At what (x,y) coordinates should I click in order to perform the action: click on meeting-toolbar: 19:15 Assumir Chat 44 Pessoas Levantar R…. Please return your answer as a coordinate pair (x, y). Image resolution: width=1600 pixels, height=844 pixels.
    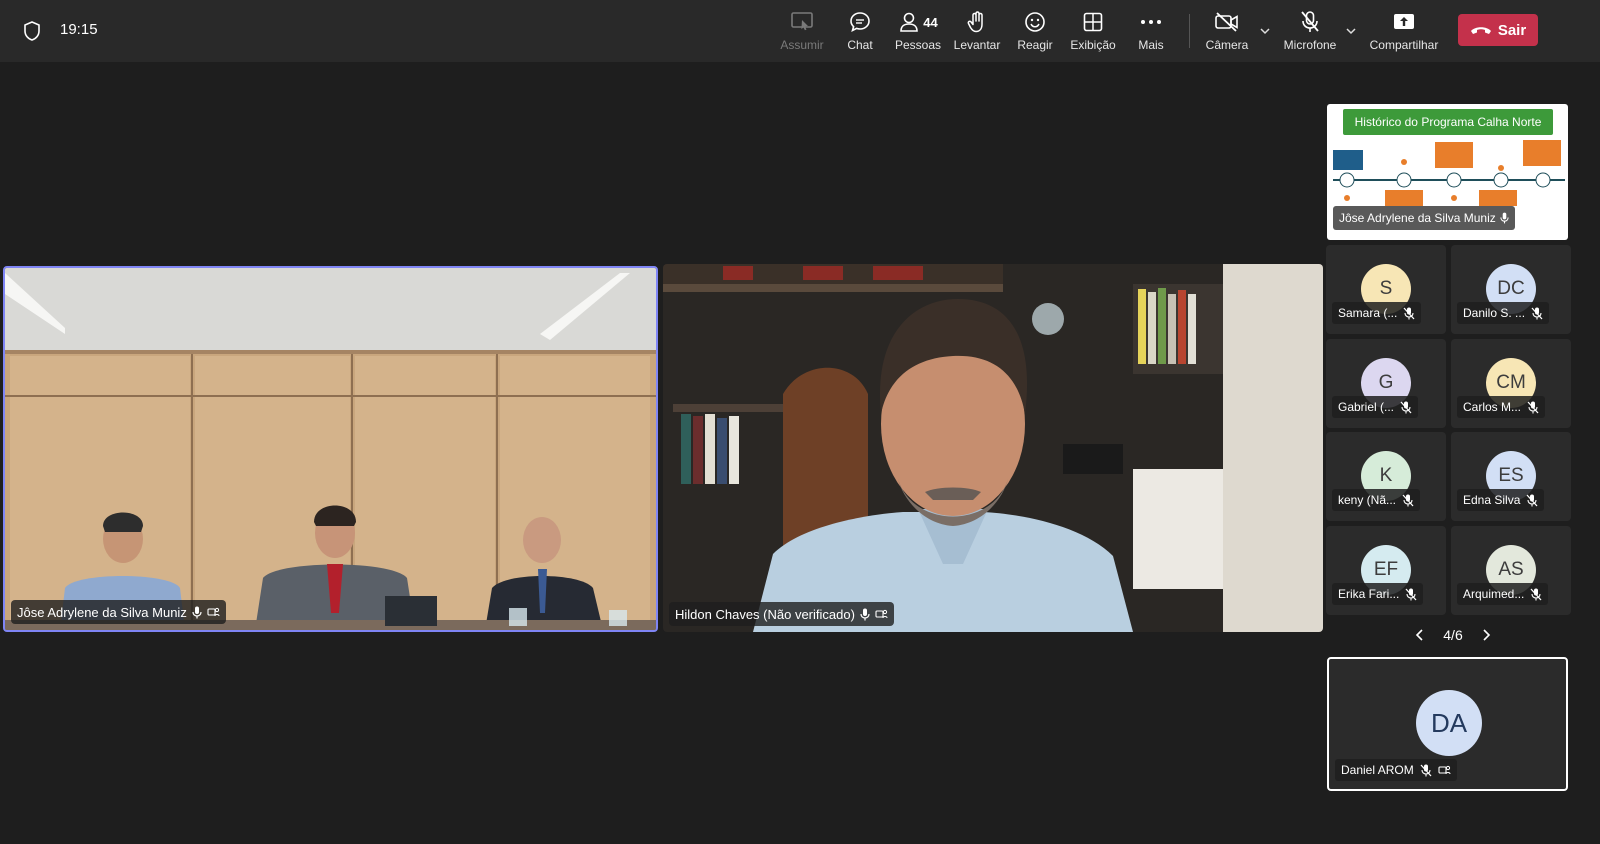
    Looking at the image, I should click on (800, 31).